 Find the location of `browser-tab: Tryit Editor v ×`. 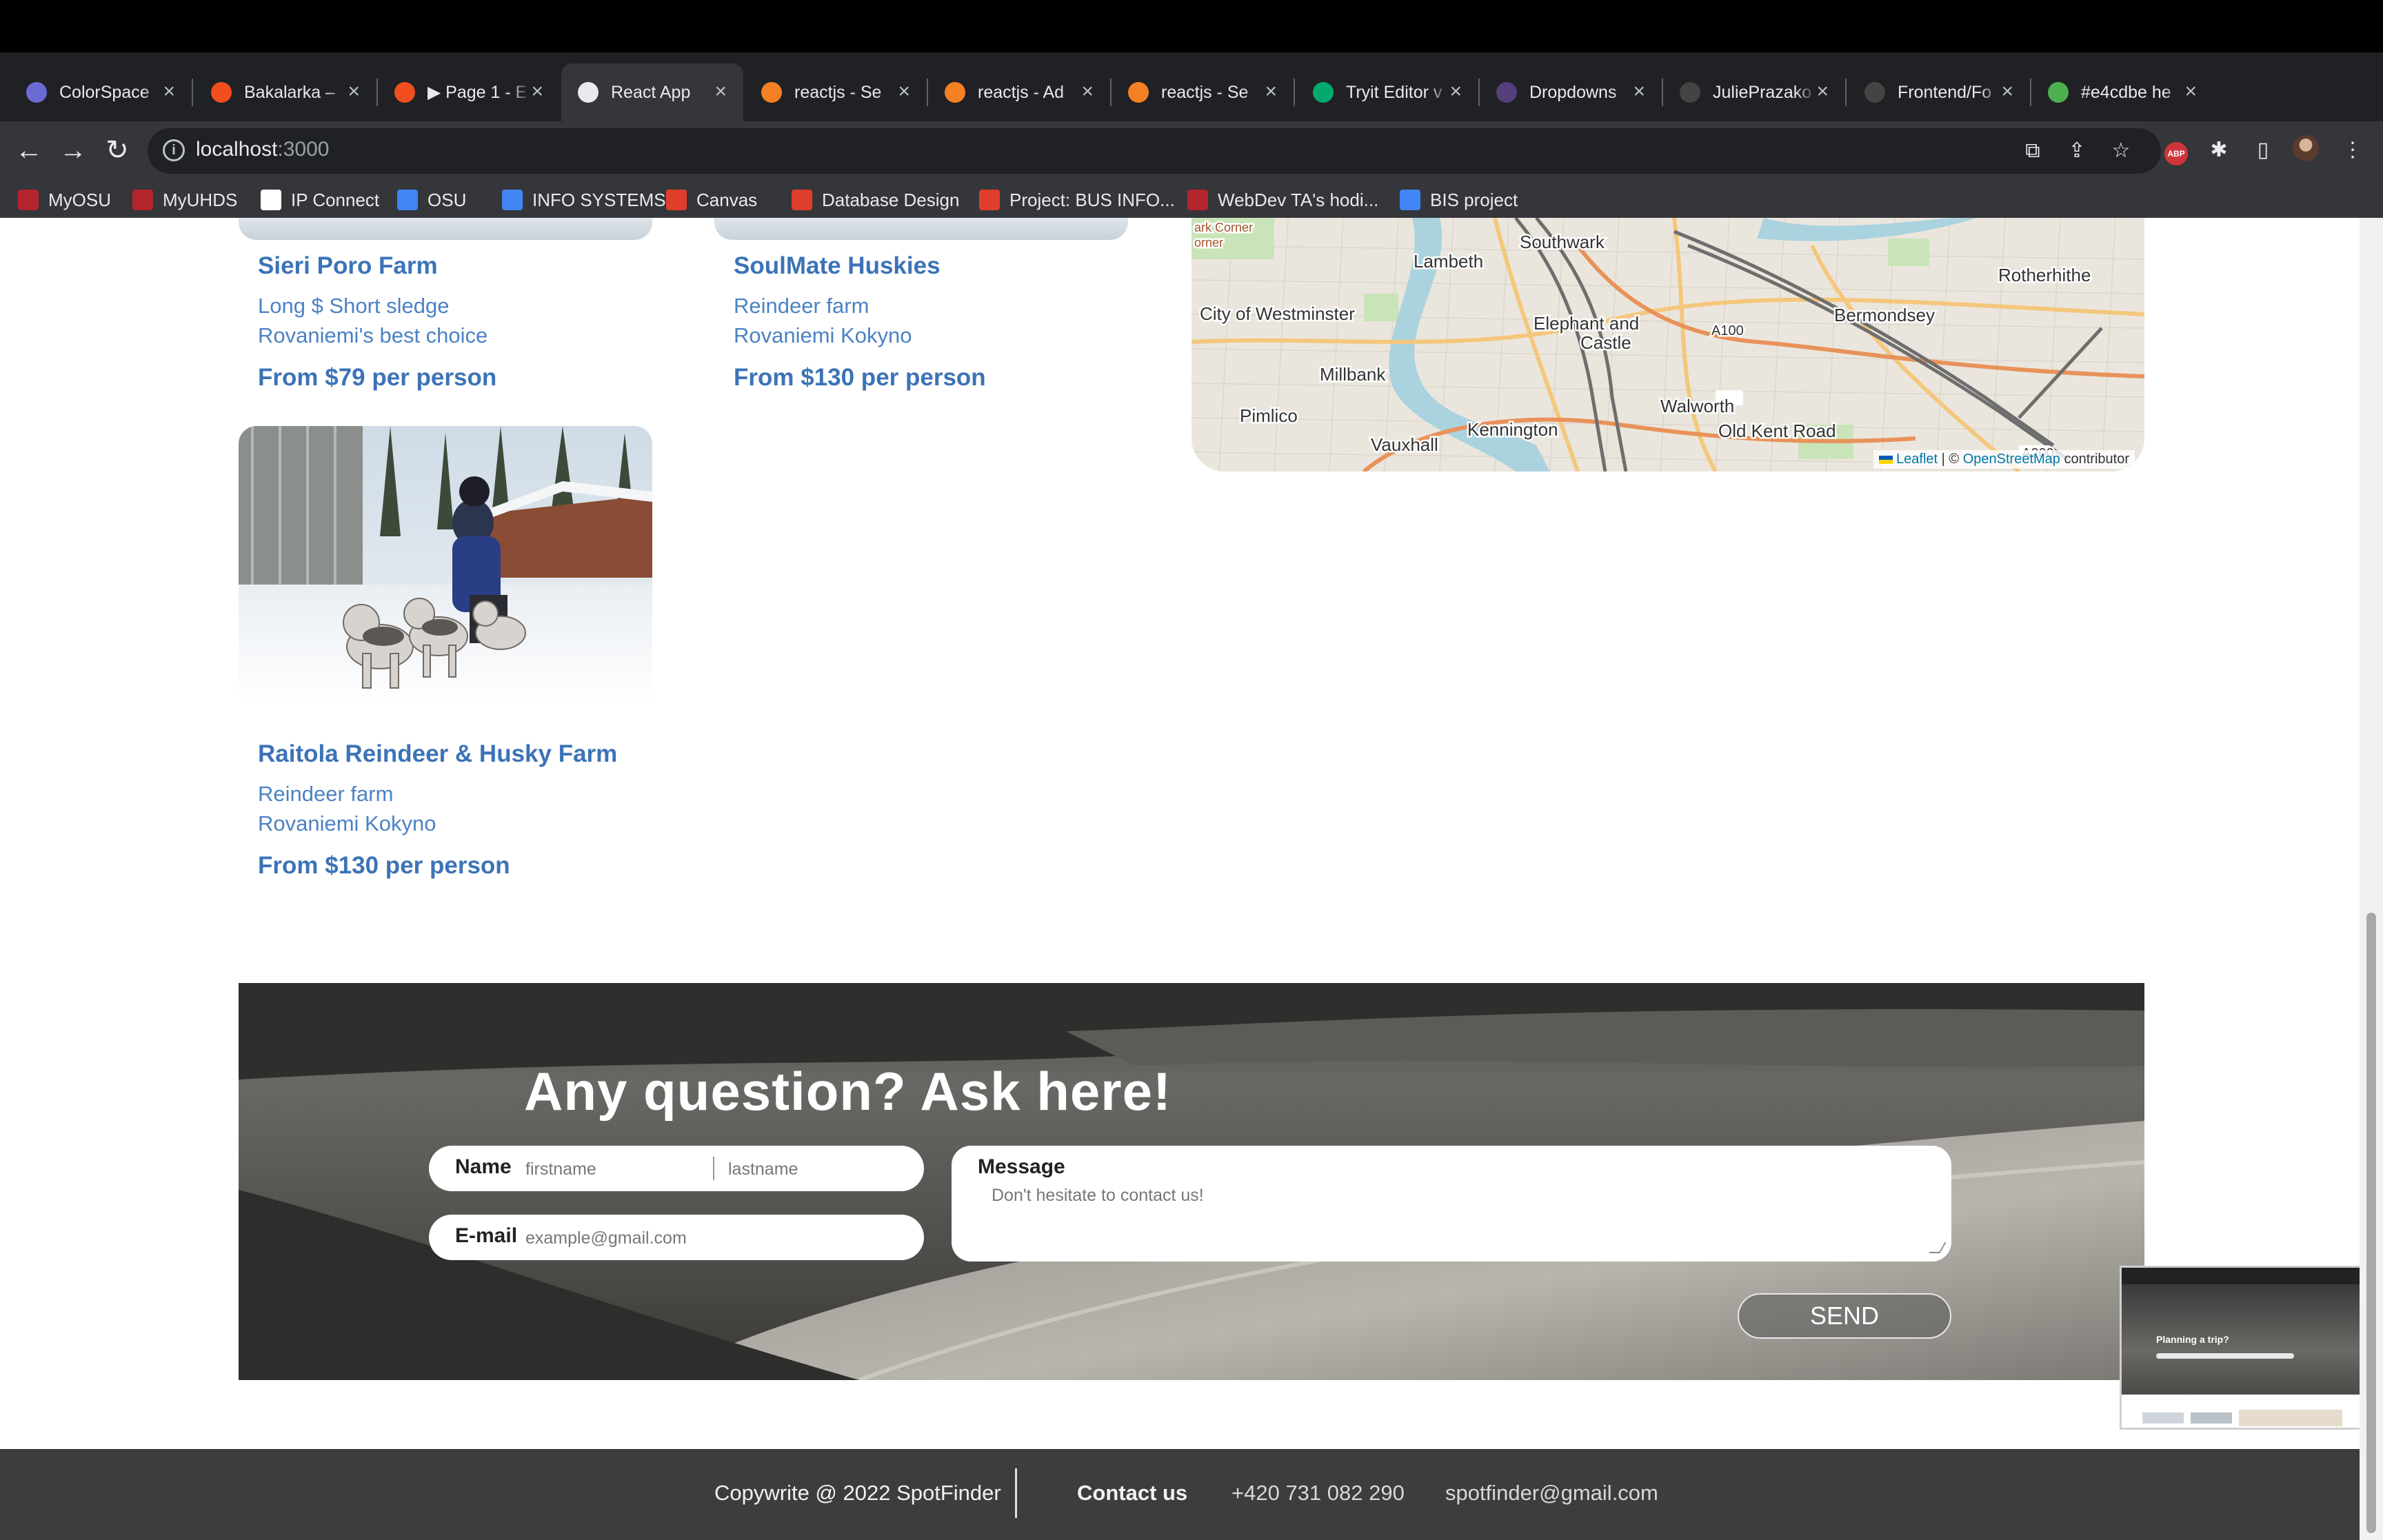

browser-tab: Tryit Editor v × is located at coordinates (1387, 92).